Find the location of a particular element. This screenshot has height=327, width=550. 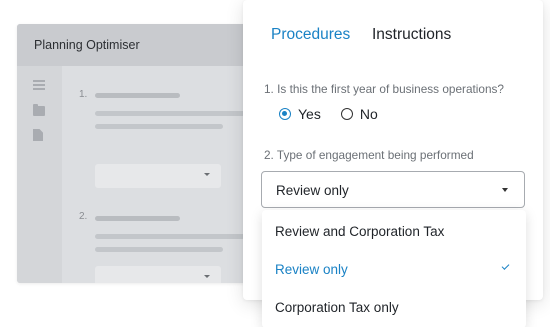

dropdown-option: Review and Corporation Tax is located at coordinates (394, 231).